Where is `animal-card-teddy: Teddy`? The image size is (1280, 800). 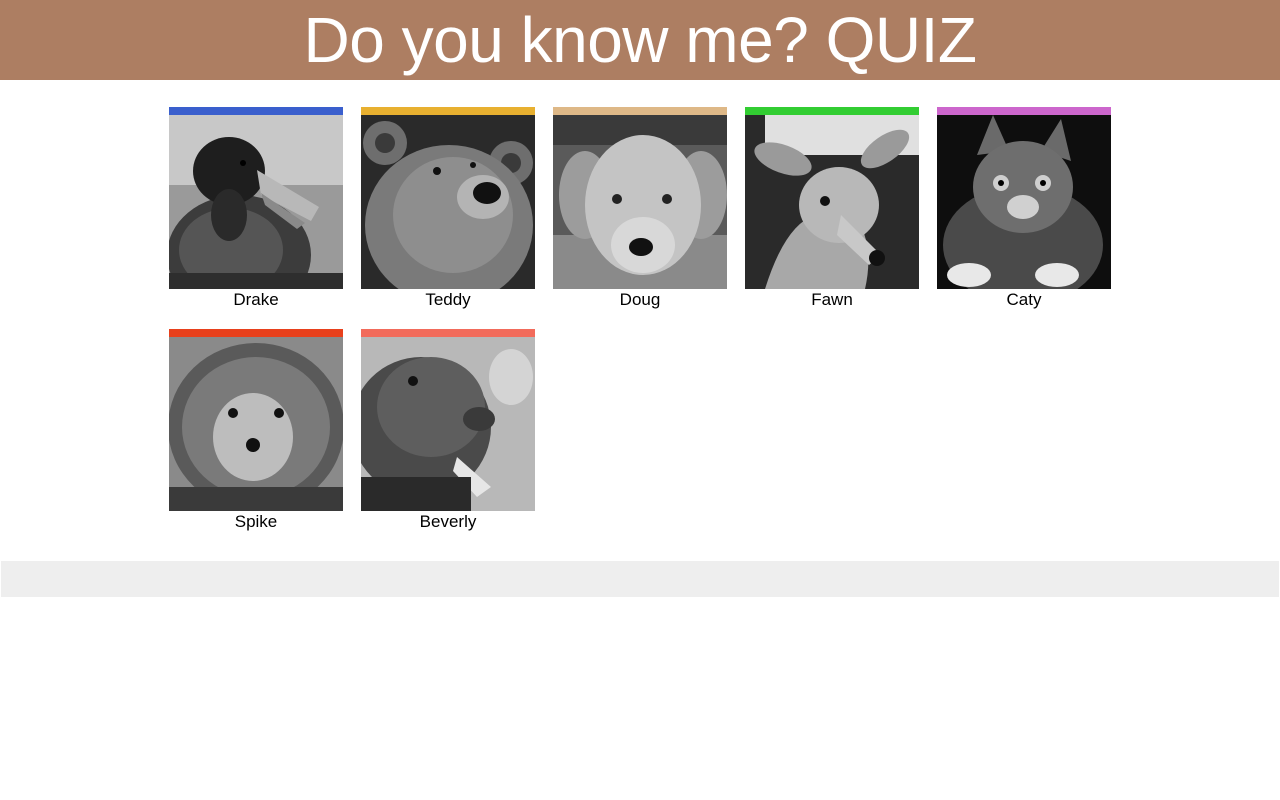 animal-card-teddy: Teddy is located at coordinates (448, 210).